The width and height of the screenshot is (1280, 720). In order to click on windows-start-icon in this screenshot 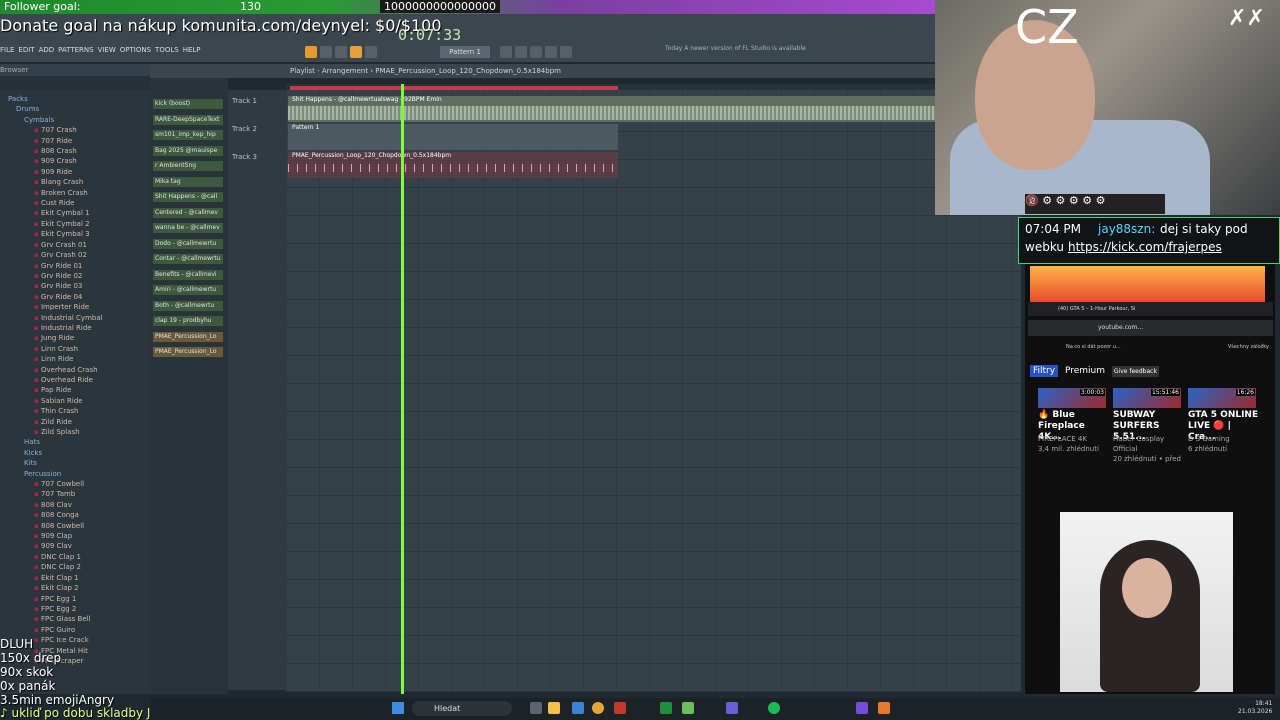, I will do `click(398, 708)`.